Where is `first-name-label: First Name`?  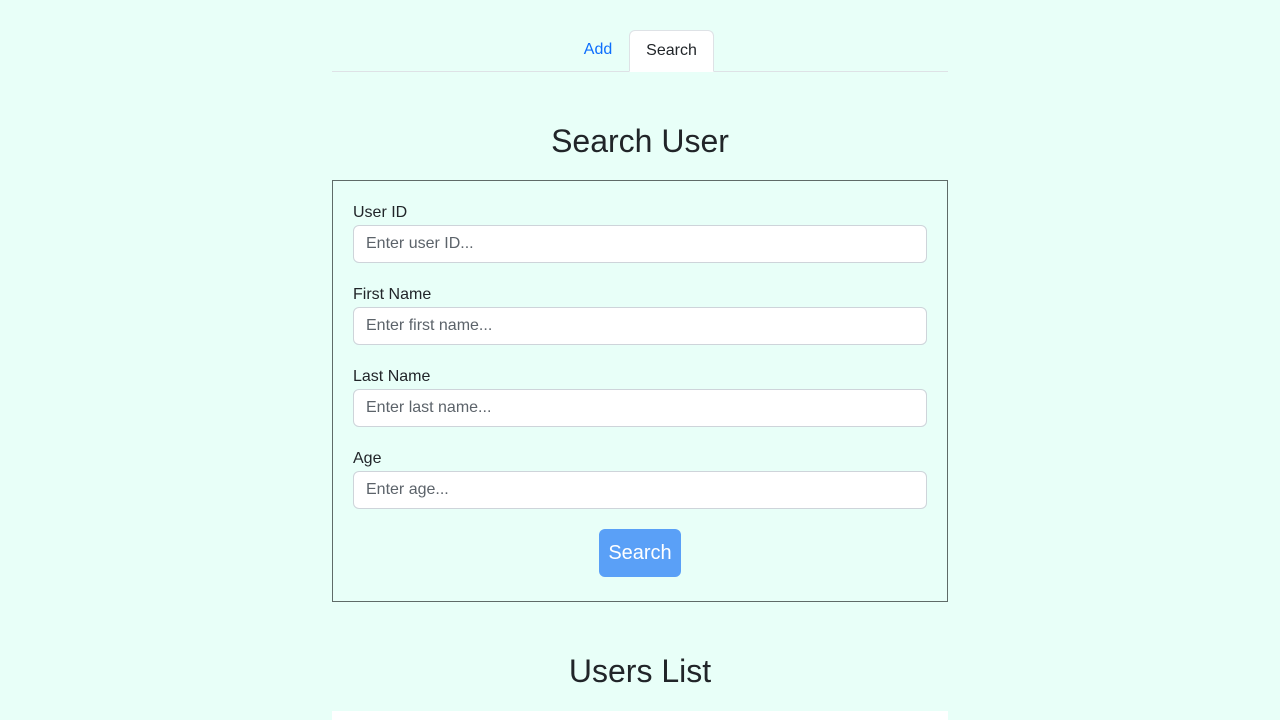
first-name-label: First Name is located at coordinates (392, 294).